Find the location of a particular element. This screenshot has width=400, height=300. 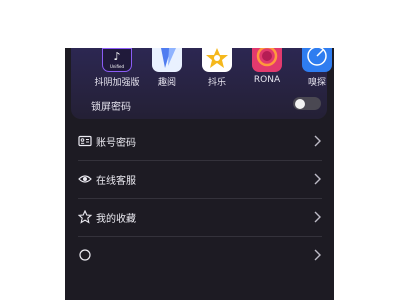

menu-item-account-password: 账号密码 is located at coordinates (200, 141).